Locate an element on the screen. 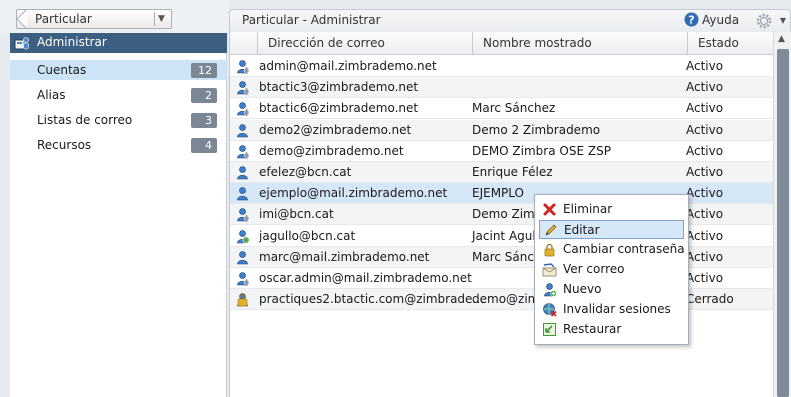 This screenshot has width=791, height=397. nav-item-recursos: Recursos 4 is located at coordinates (118, 145).